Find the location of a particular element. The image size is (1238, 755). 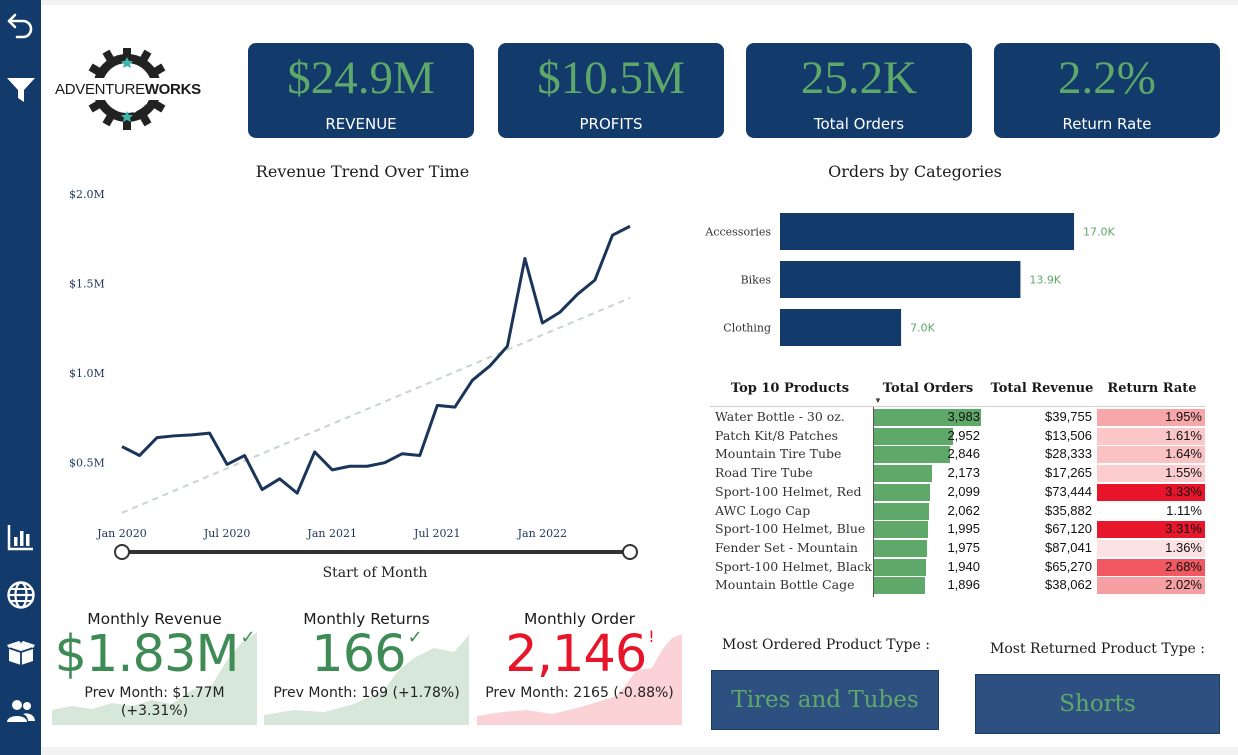

kpi-total-orders-card: 25.2K Total Orders is located at coordinates (859, 90).